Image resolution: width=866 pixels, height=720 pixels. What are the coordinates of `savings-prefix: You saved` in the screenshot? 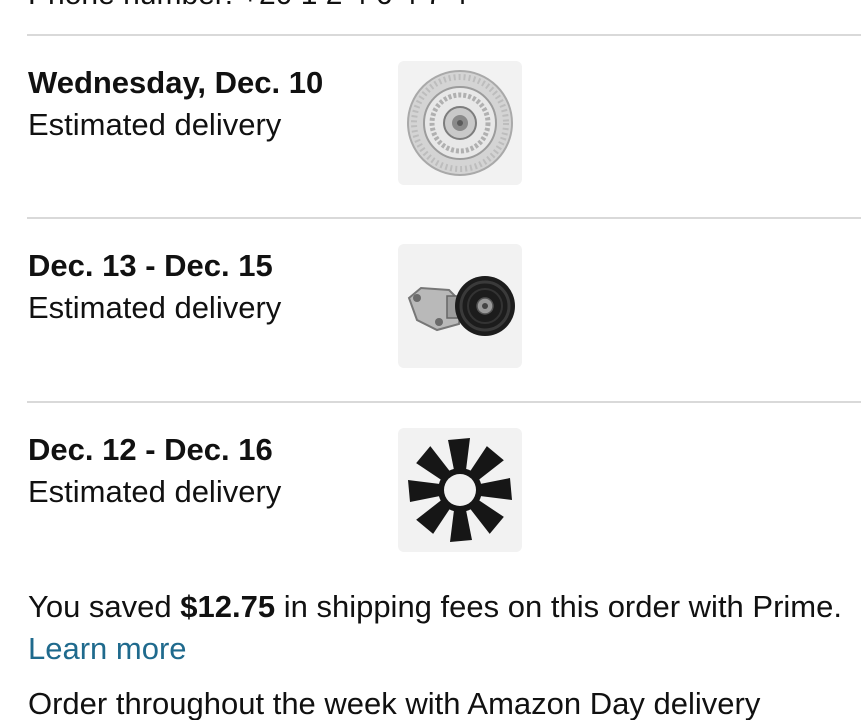 It's located at (104, 606).